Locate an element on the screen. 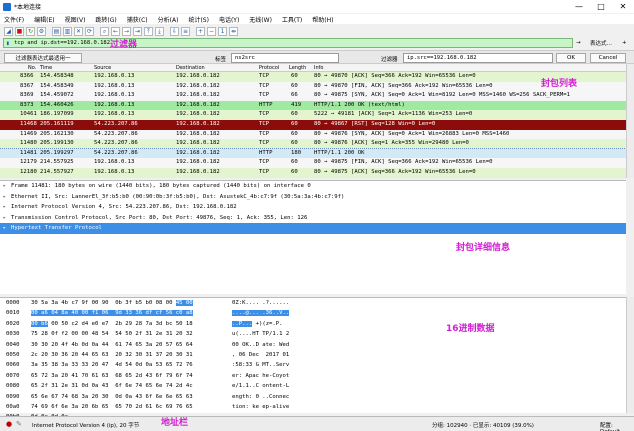  minimize-button: — is located at coordinates (579, 6).